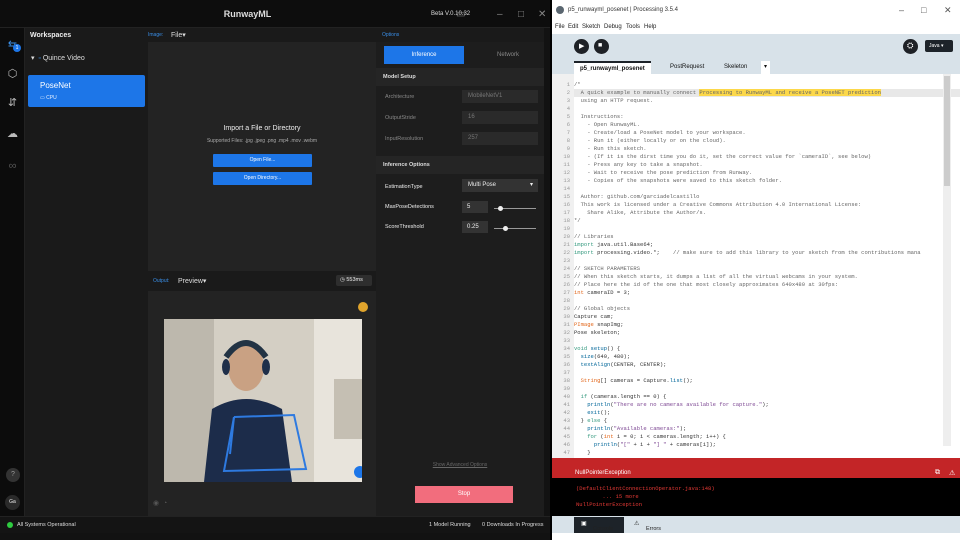 Image resolution: width=960 pixels, height=540 pixels. I want to click on latency-value: 553ms, so click(354, 280).